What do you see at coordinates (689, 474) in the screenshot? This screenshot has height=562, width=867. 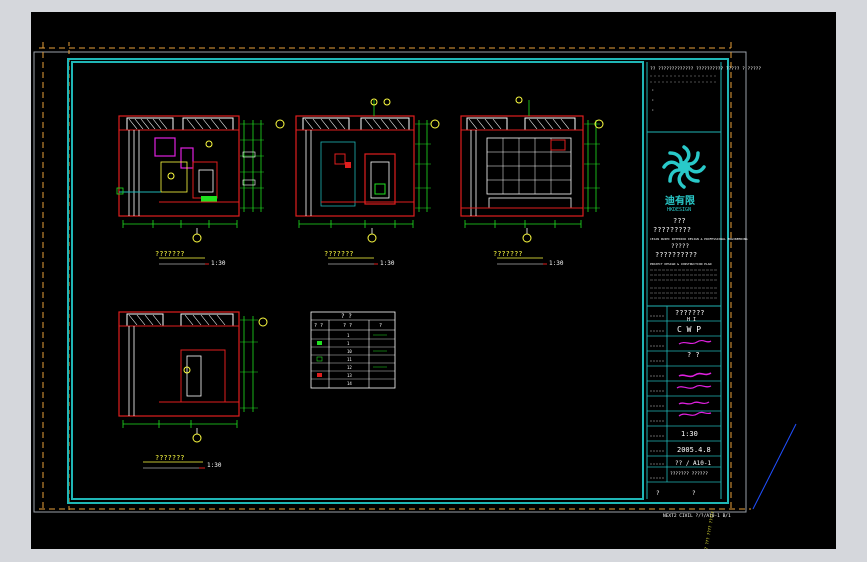 I see `title-block-remarks: ??????? ??????` at bounding box center [689, 474].